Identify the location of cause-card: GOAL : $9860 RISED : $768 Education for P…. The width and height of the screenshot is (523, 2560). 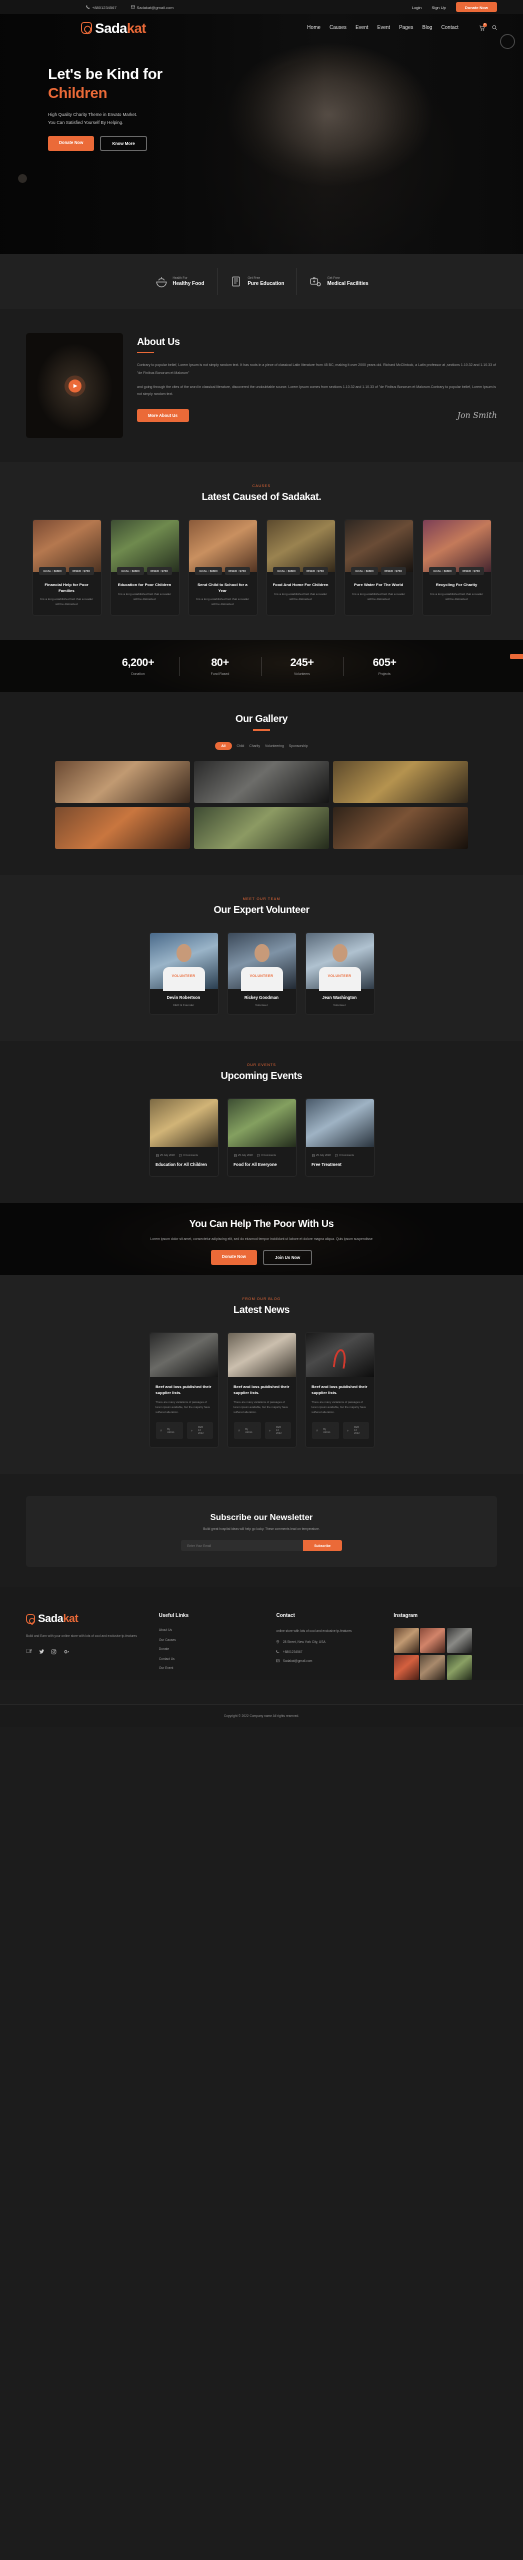
(144, 568).